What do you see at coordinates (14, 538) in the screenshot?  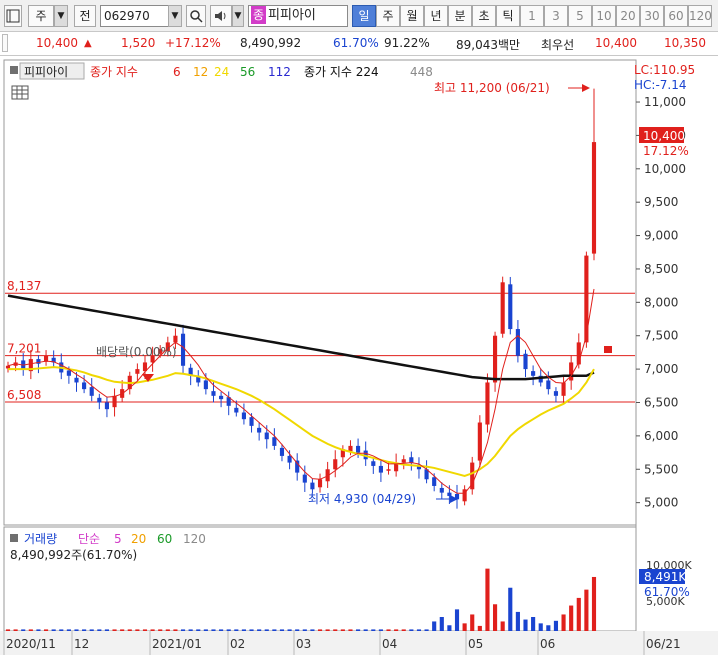 I see `volume-legend-icon` at bounding box center [14, 538].